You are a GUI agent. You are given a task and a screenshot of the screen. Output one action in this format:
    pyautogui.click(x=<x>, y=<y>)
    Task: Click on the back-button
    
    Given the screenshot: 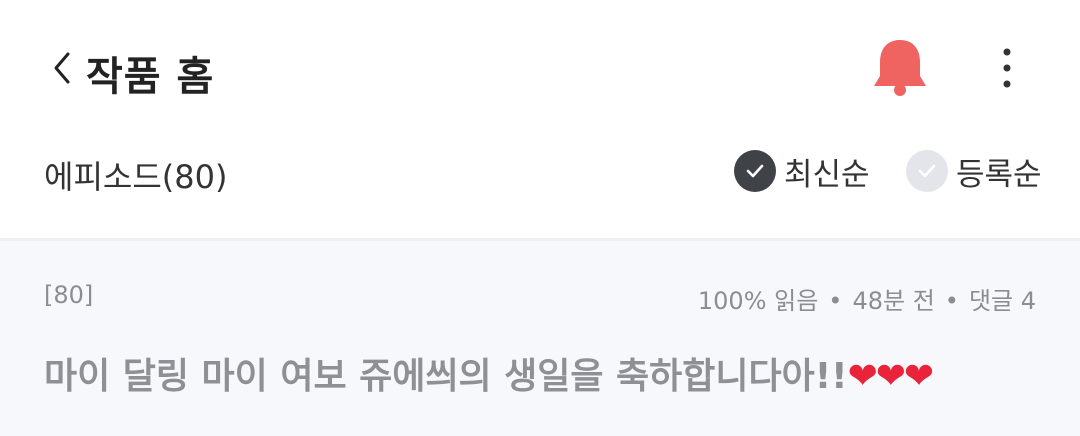 What is the action you would take?
    pyautogui.click(x=64, y=68)
    